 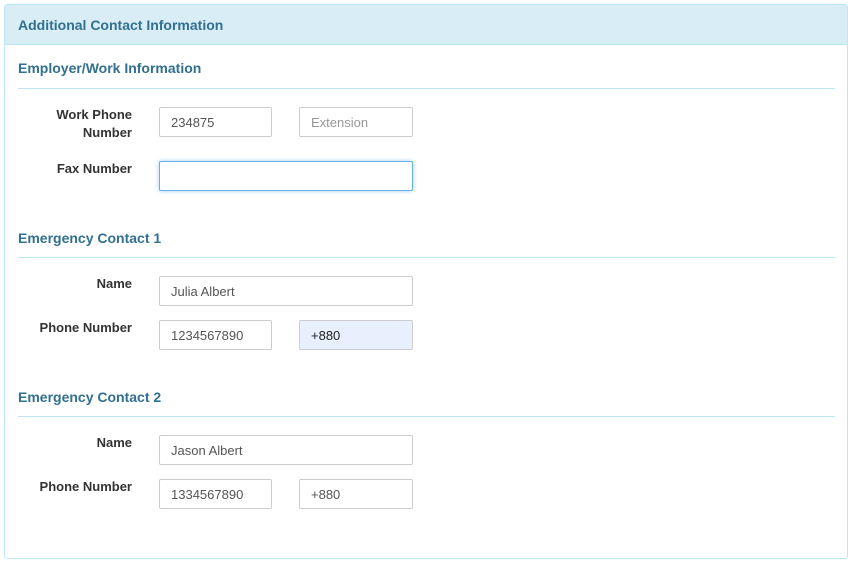 What do you see at coordinates (215, 335) in the screenshot?
I see `emergency-1-phone-input` at bounding box center [215, 335].